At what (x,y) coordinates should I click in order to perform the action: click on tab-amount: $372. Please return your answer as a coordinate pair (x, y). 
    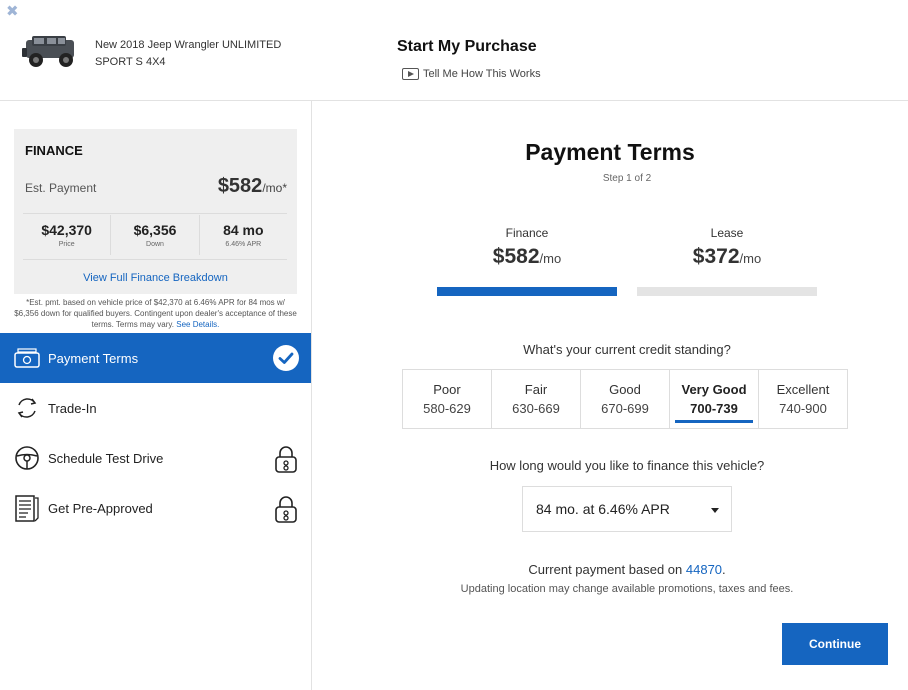
    Looking at the image, I should click on (716, 256).